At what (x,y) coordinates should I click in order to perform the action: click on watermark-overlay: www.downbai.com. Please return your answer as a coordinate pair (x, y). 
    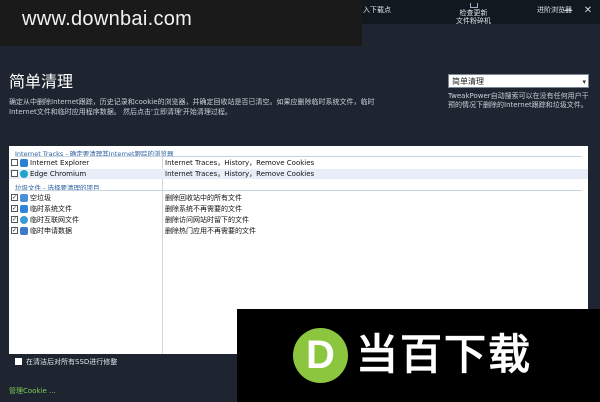
    Looking at the image, I should click on (181, 23).